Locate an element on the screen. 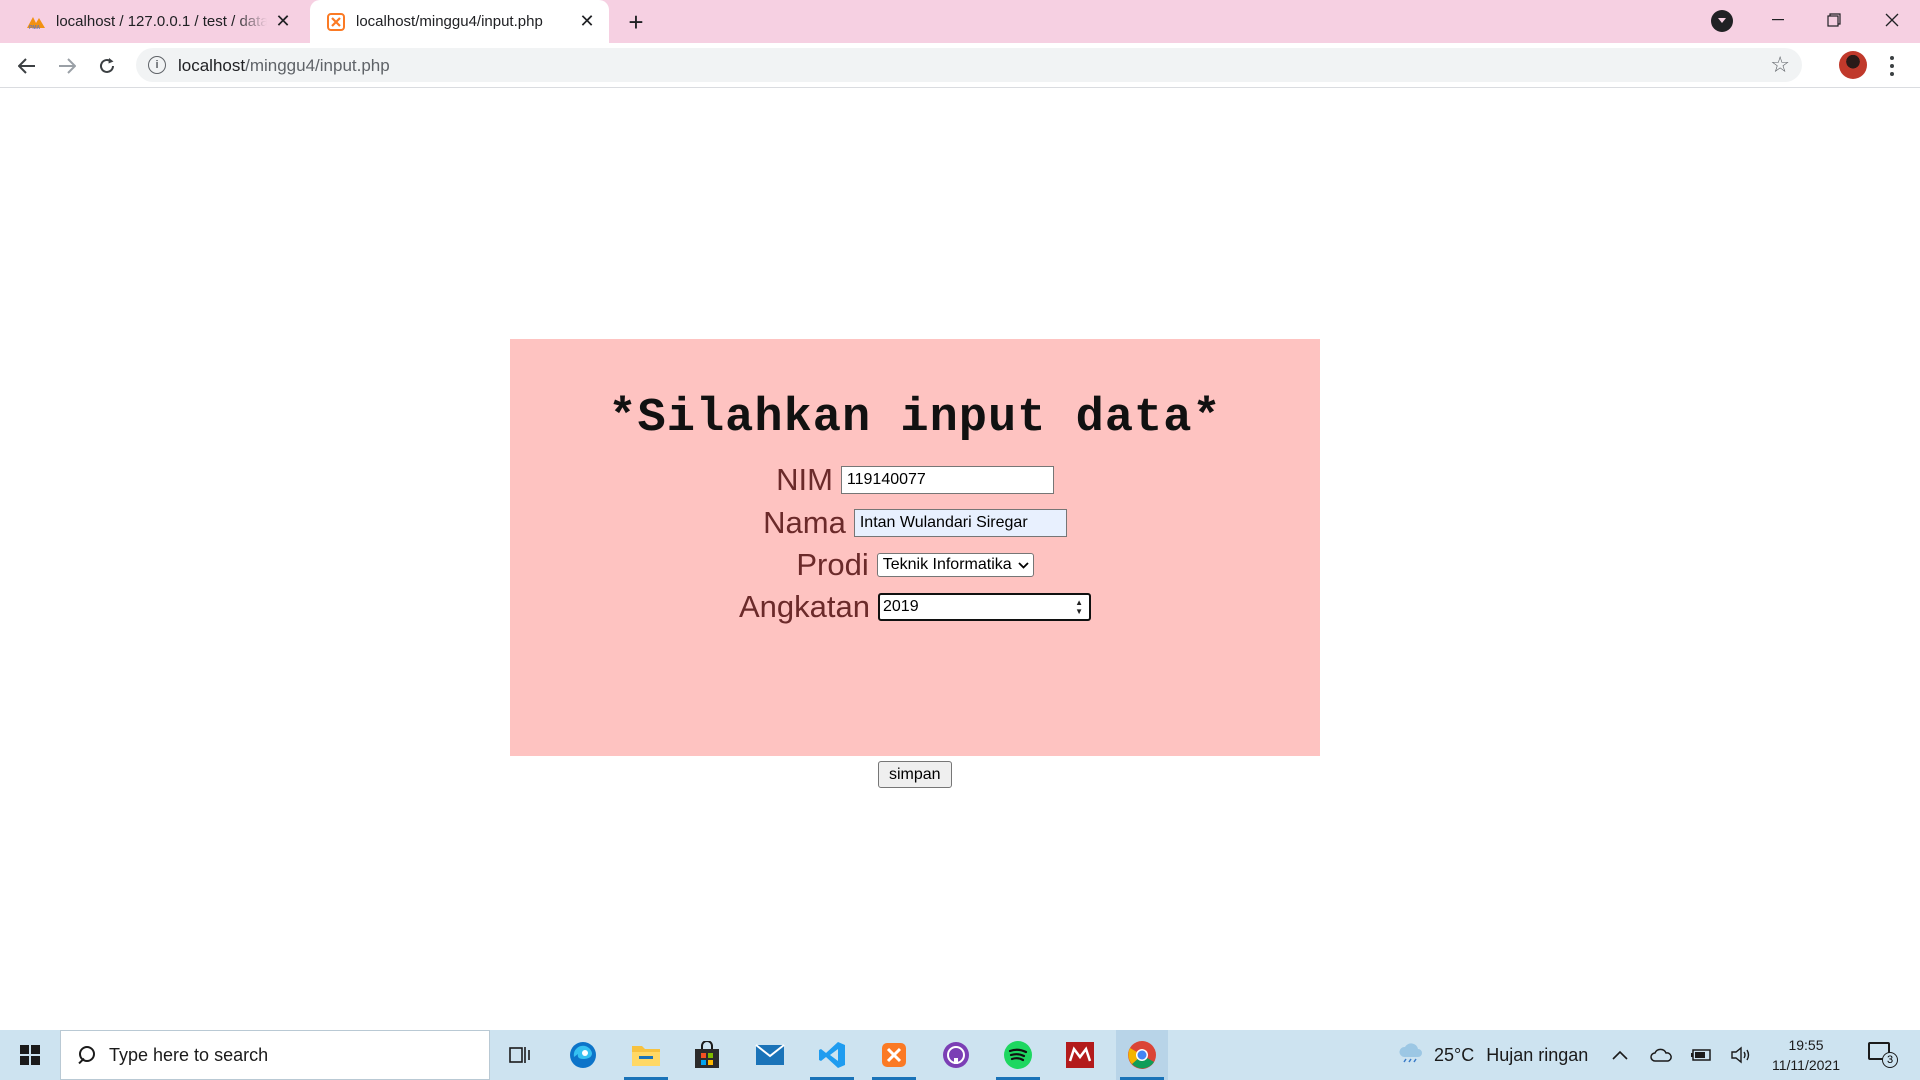 This screenshot has width=1920, height=1080. spotify-icon is located at coordinates (1018, 1055).